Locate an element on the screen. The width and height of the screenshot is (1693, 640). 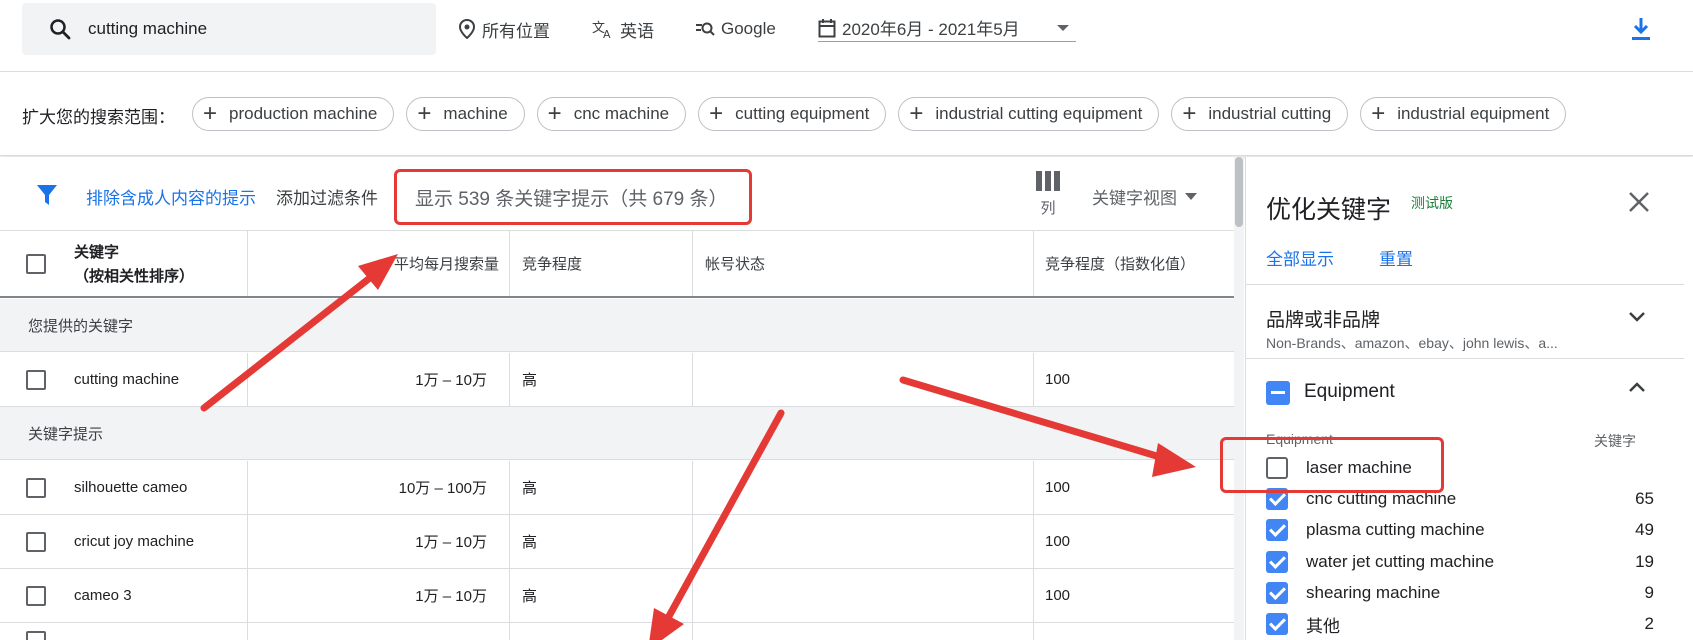
section-provided-keywords: 您提供的关键字 is located at coordinates (617, 325).